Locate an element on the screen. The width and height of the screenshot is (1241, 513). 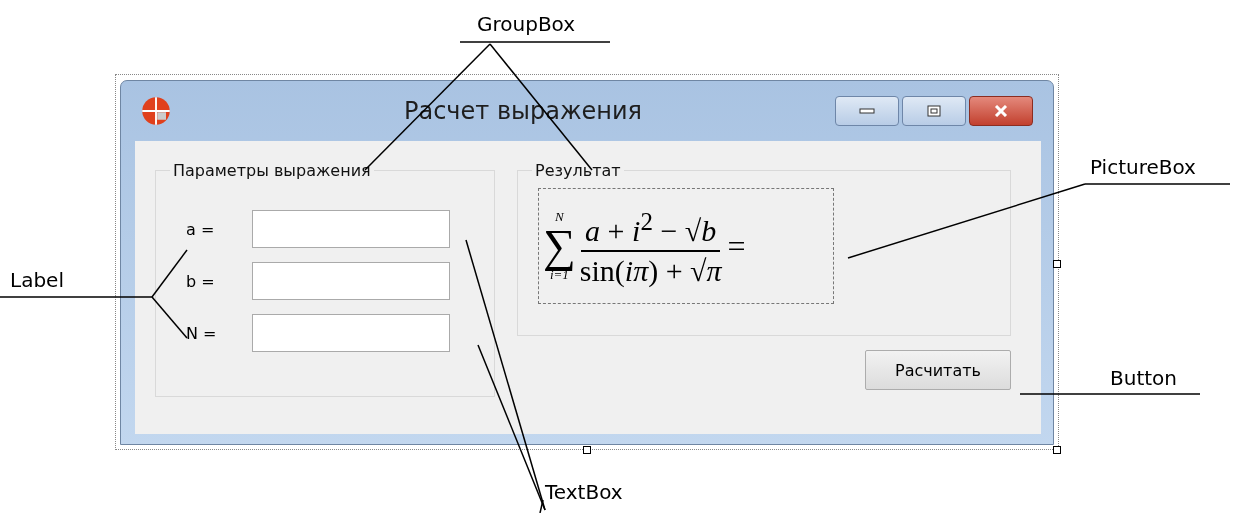
callout-label: Button is located at coordinates (1143, 378).